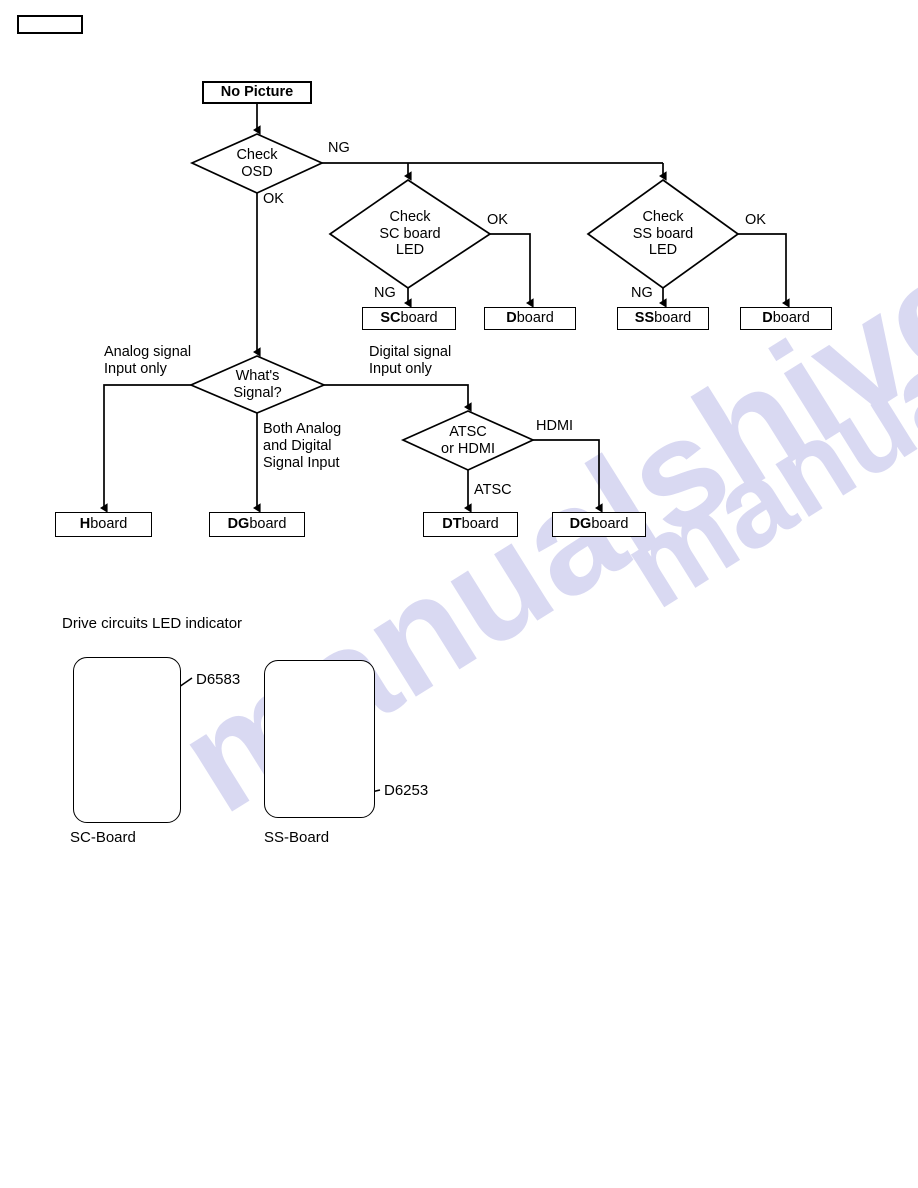 This screenshot has height=1188, width=918. Describe the element at coordinates (257, 375) in the screenshot. I see `node-whats-signal-line1: What's` at that location.